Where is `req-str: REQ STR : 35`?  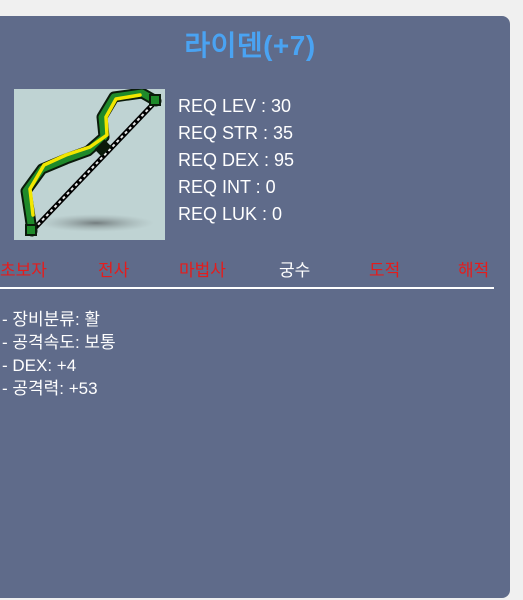
req-str: REQ STR : 35 is located at coordinates (236, 133).